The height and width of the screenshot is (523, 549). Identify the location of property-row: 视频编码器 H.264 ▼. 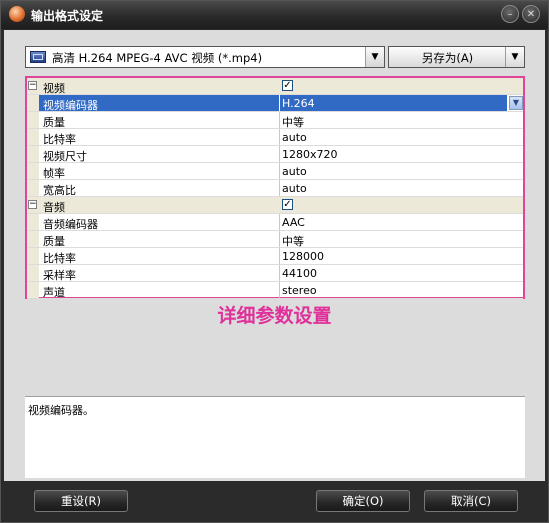
(275, 103).